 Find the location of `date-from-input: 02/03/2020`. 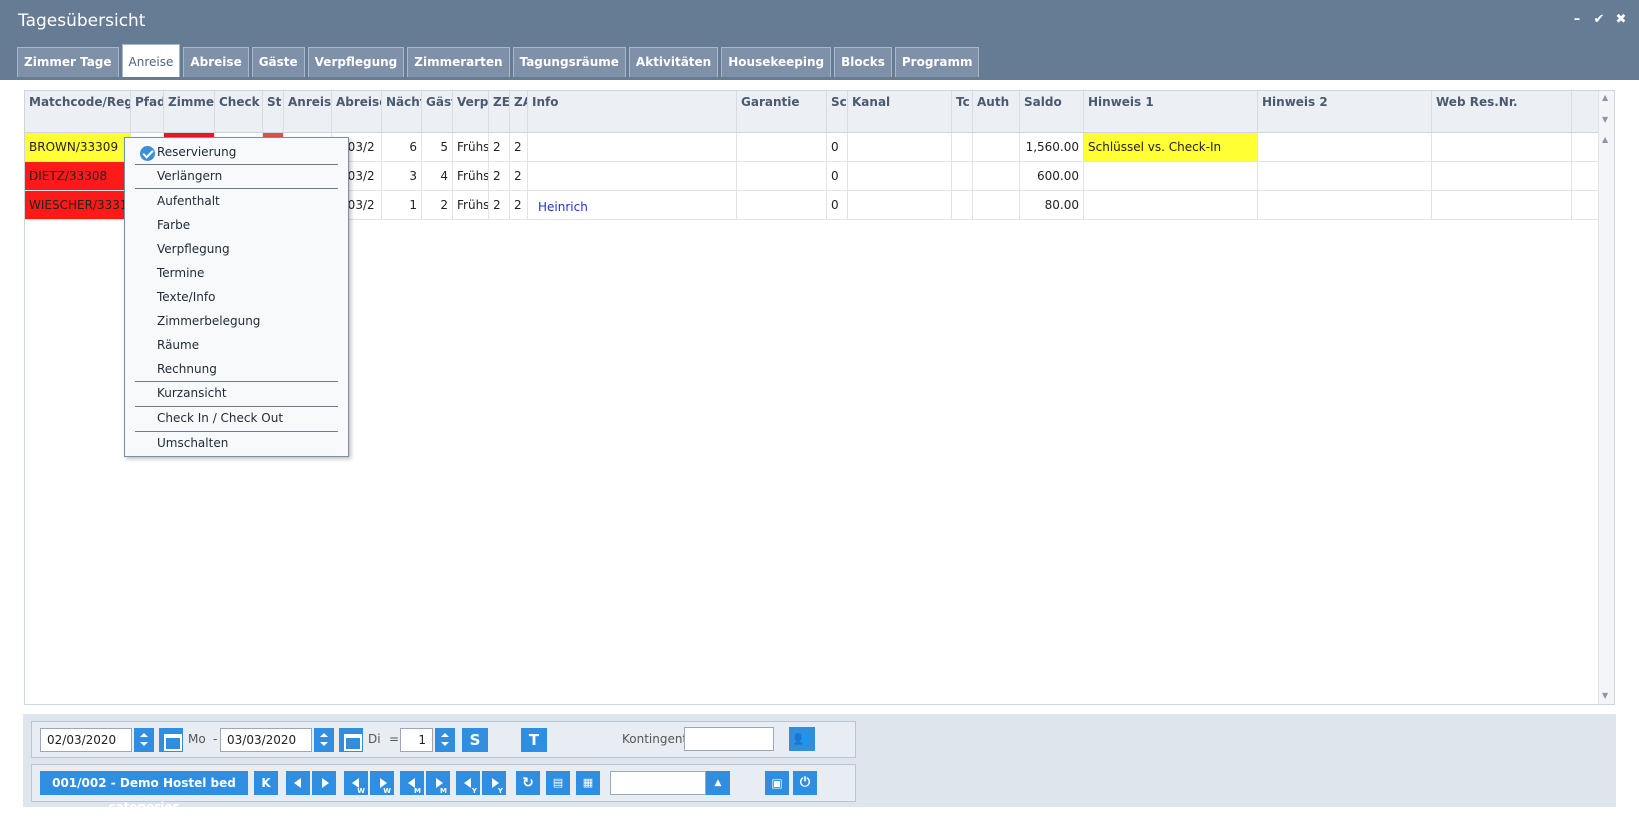

date-from-input: 02/03/2020 is located at coordinates (86, 740).